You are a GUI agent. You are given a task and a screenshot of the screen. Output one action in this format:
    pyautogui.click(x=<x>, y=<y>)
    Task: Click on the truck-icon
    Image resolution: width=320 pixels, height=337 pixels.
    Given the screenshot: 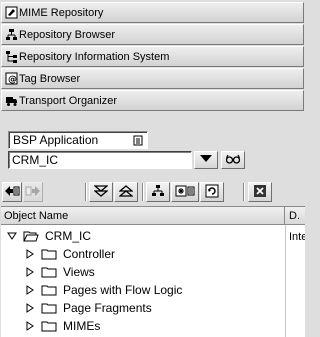 What is the action you would take?
    pyautogui.click(x=11, y=100)
    